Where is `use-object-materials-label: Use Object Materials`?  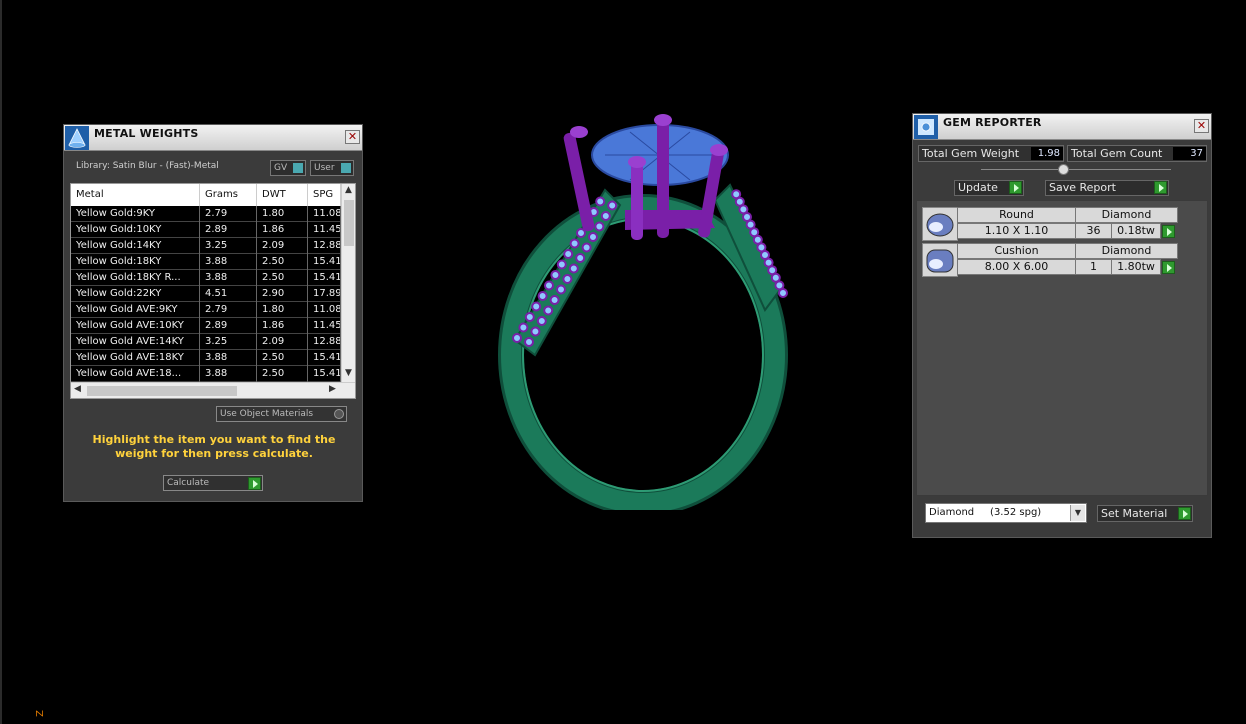 use-object-materials-label: Use Object Materials is located at coordinates (267, 414).